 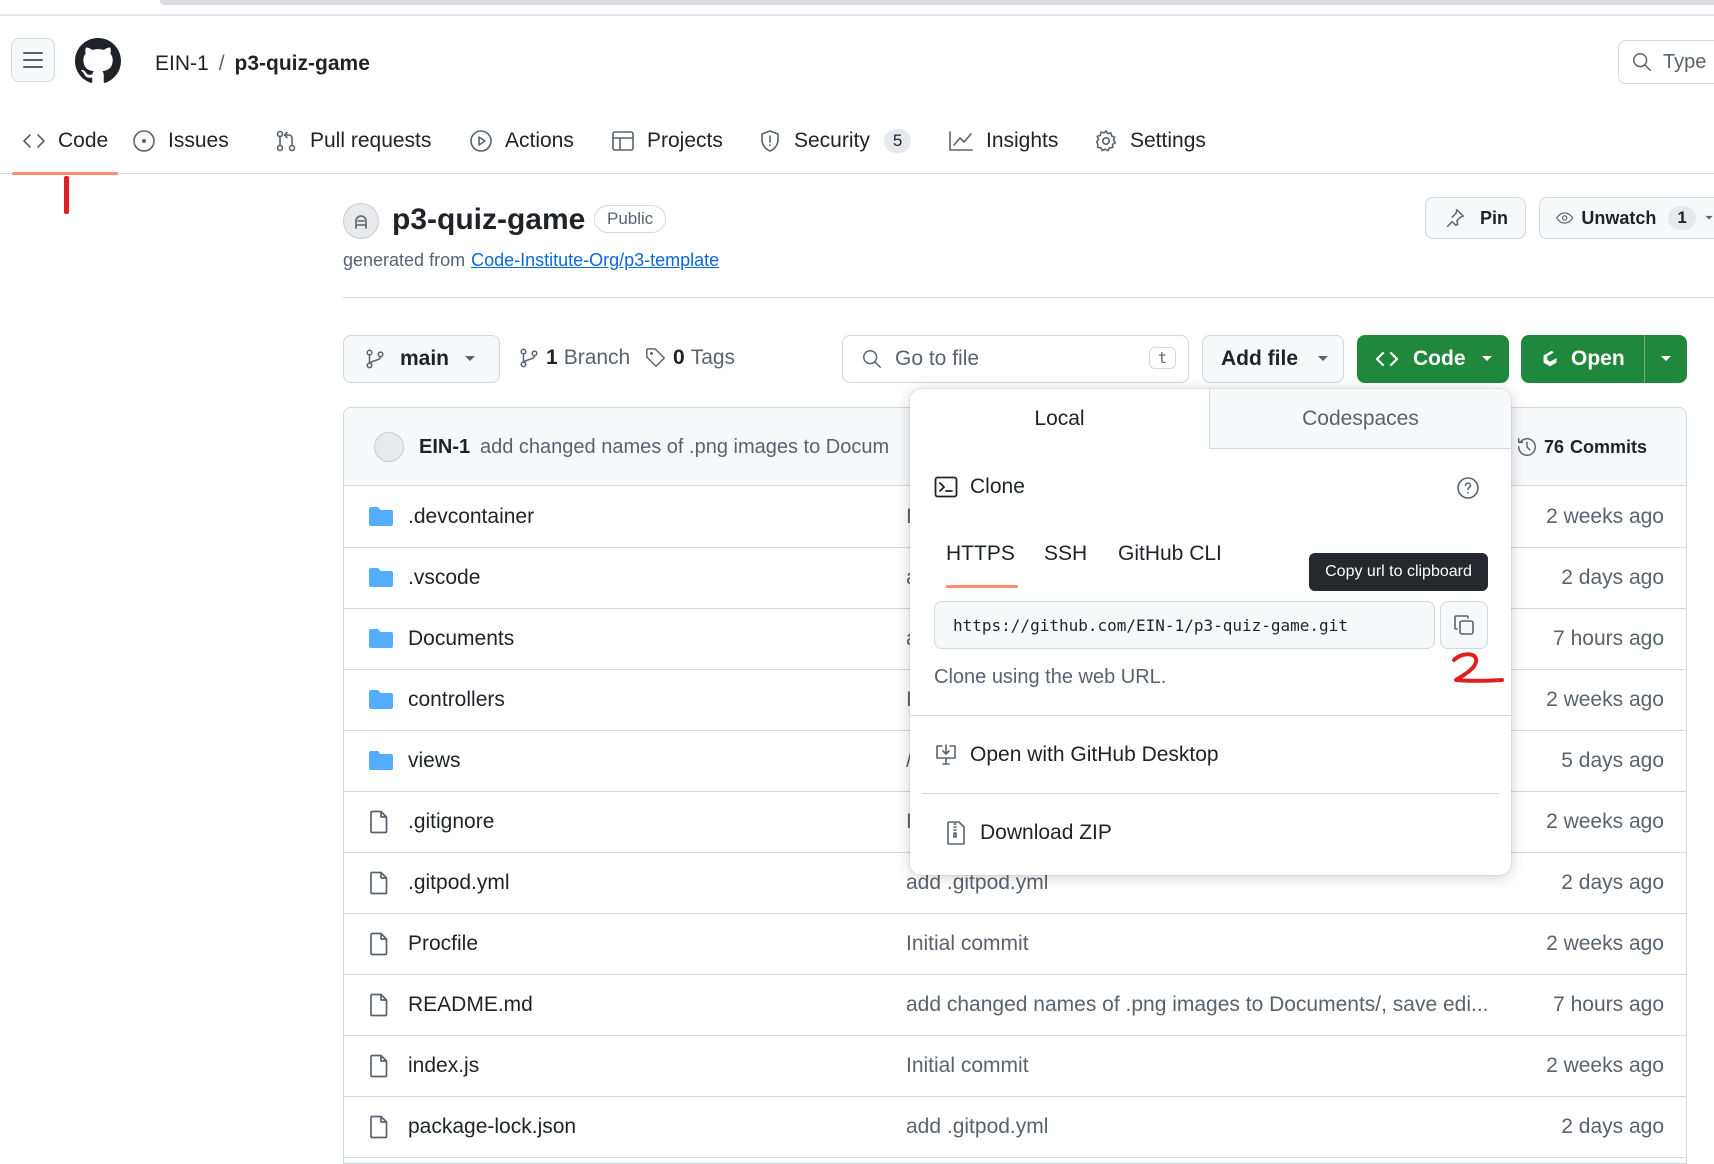 I want to click on tab-label: Security, so click(x=832, y=140).